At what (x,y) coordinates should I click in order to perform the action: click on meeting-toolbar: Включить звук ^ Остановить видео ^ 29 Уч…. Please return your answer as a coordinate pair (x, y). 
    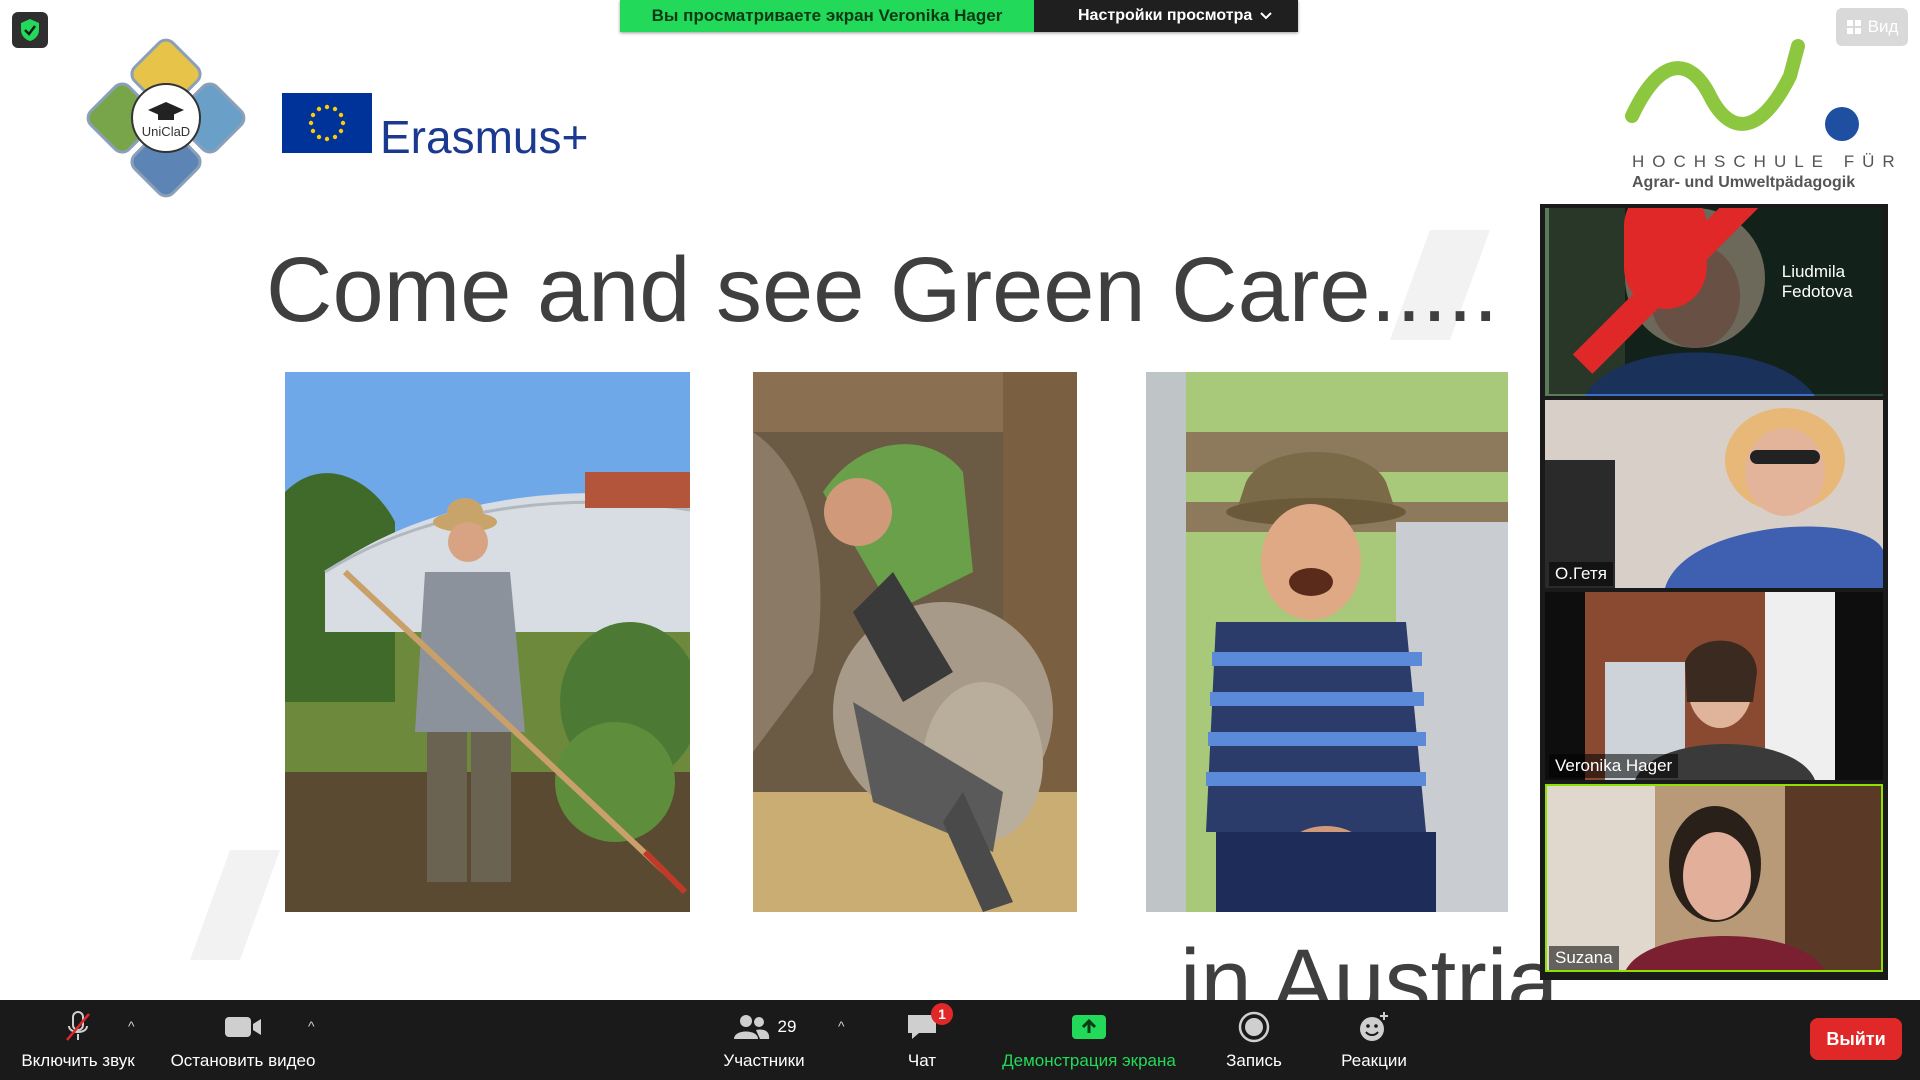
    Looking at the image, I should click on (960, 1040).